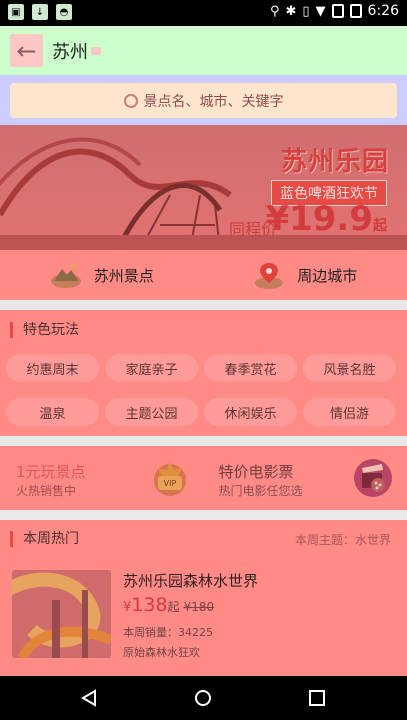 The image size is (407, 720). I want to click on mountain-icon, so click(65, 276).